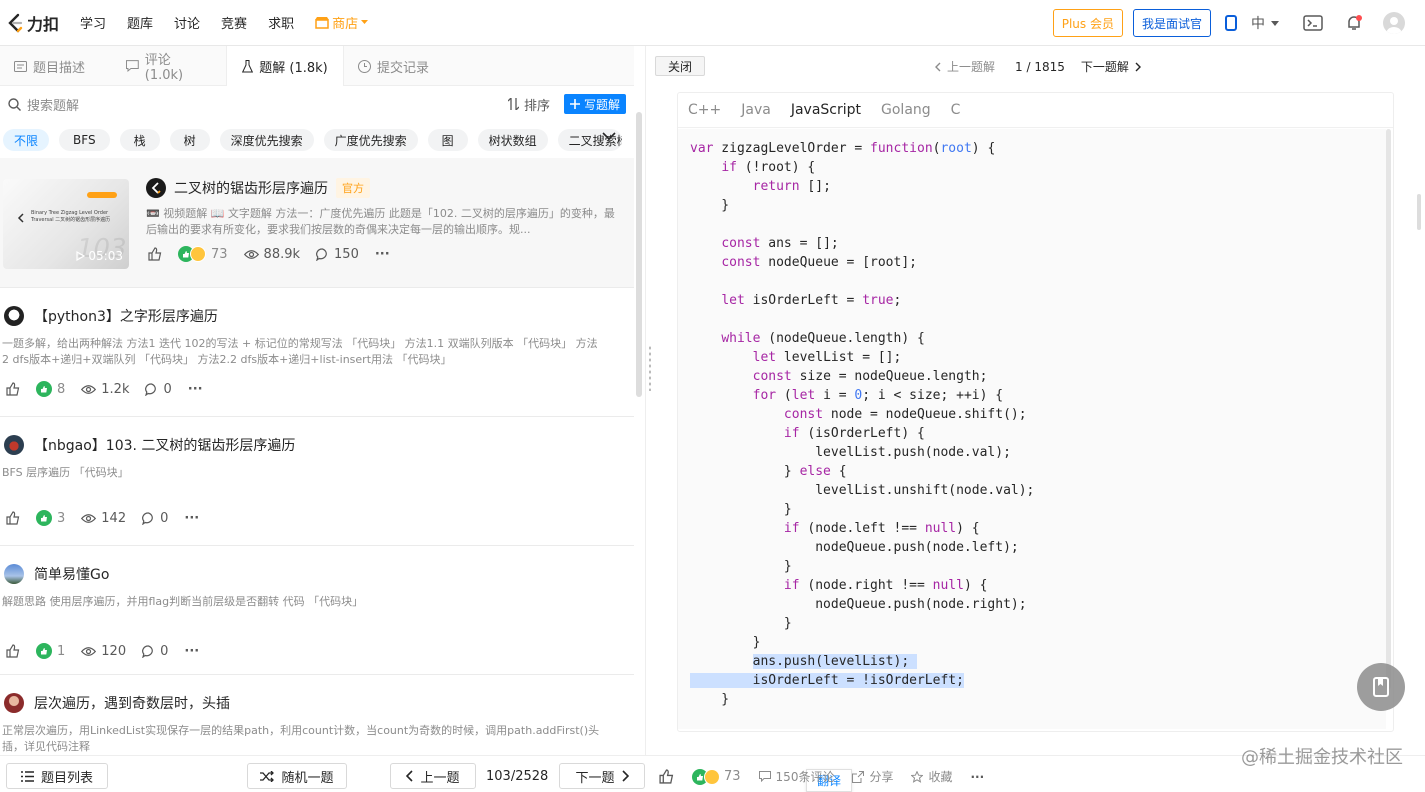  What do you see at coordinates (56, 66) in the screenshot?
I see `tab-description: 题目描述` at bounding box center [56, 66].